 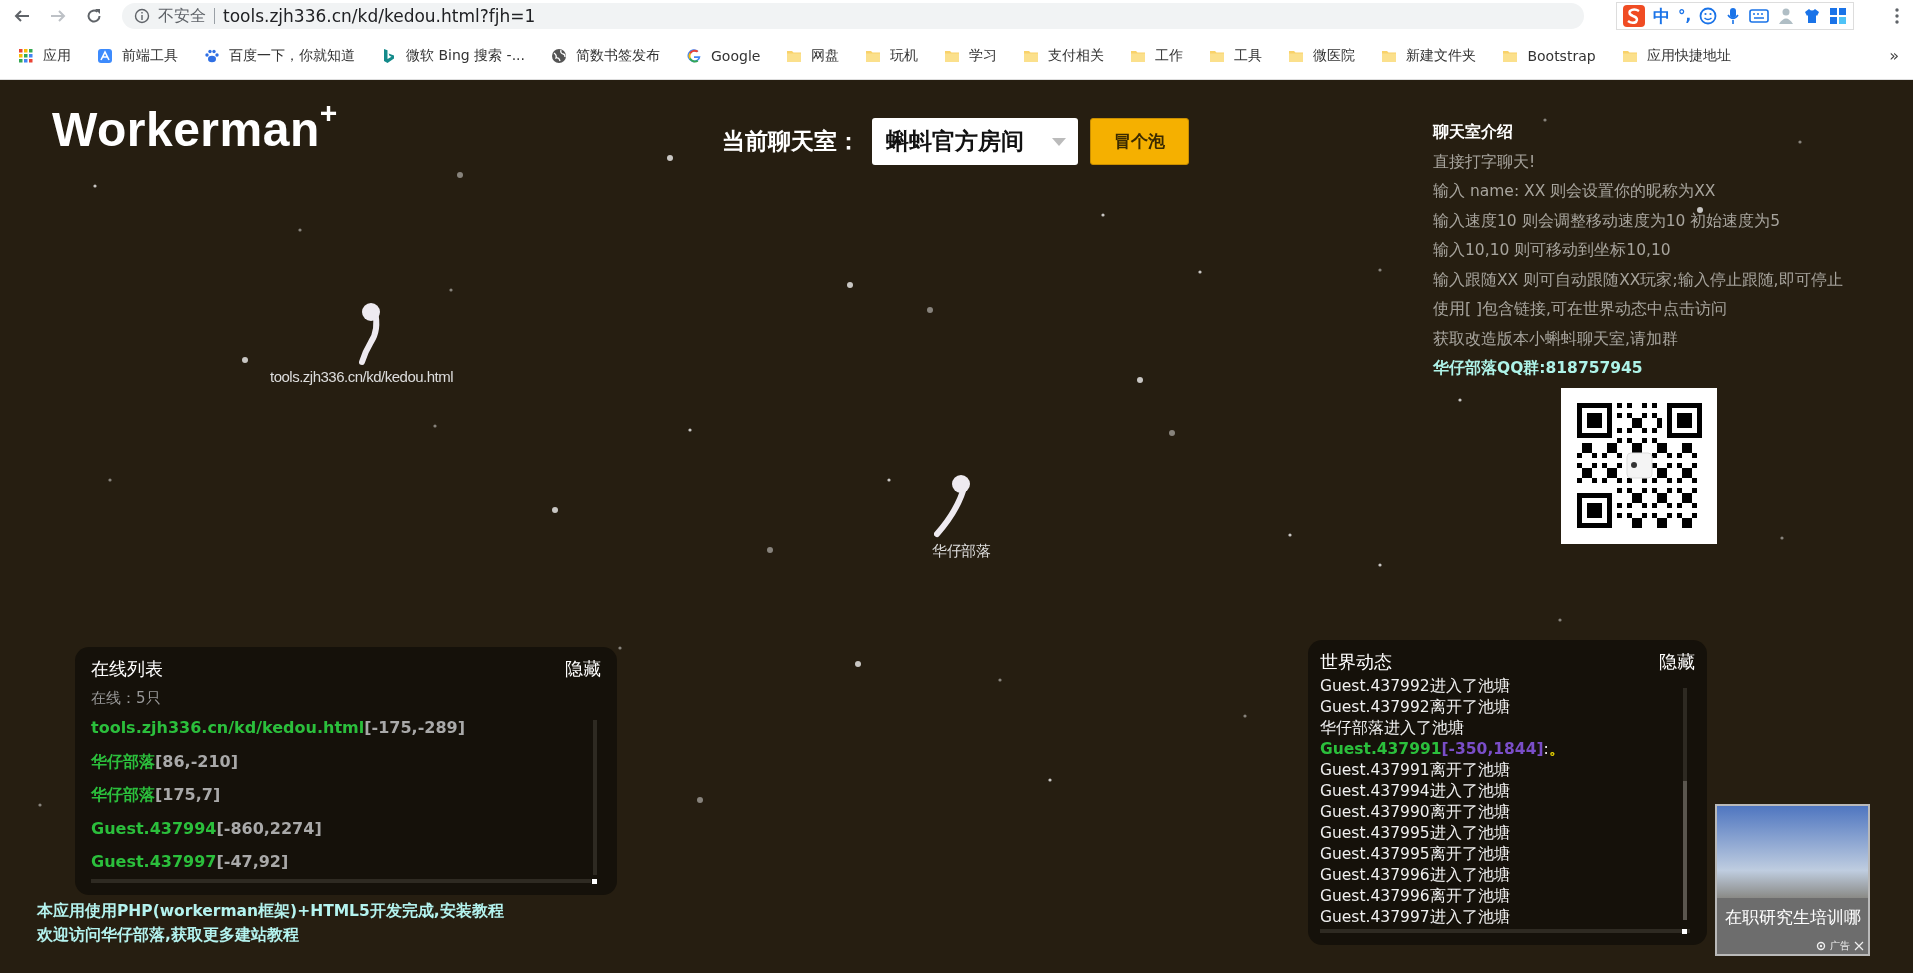 What do you see at coordinates (94, 16) in the screenshot?
I see `reload-icon` at bounding box center [94, 16].